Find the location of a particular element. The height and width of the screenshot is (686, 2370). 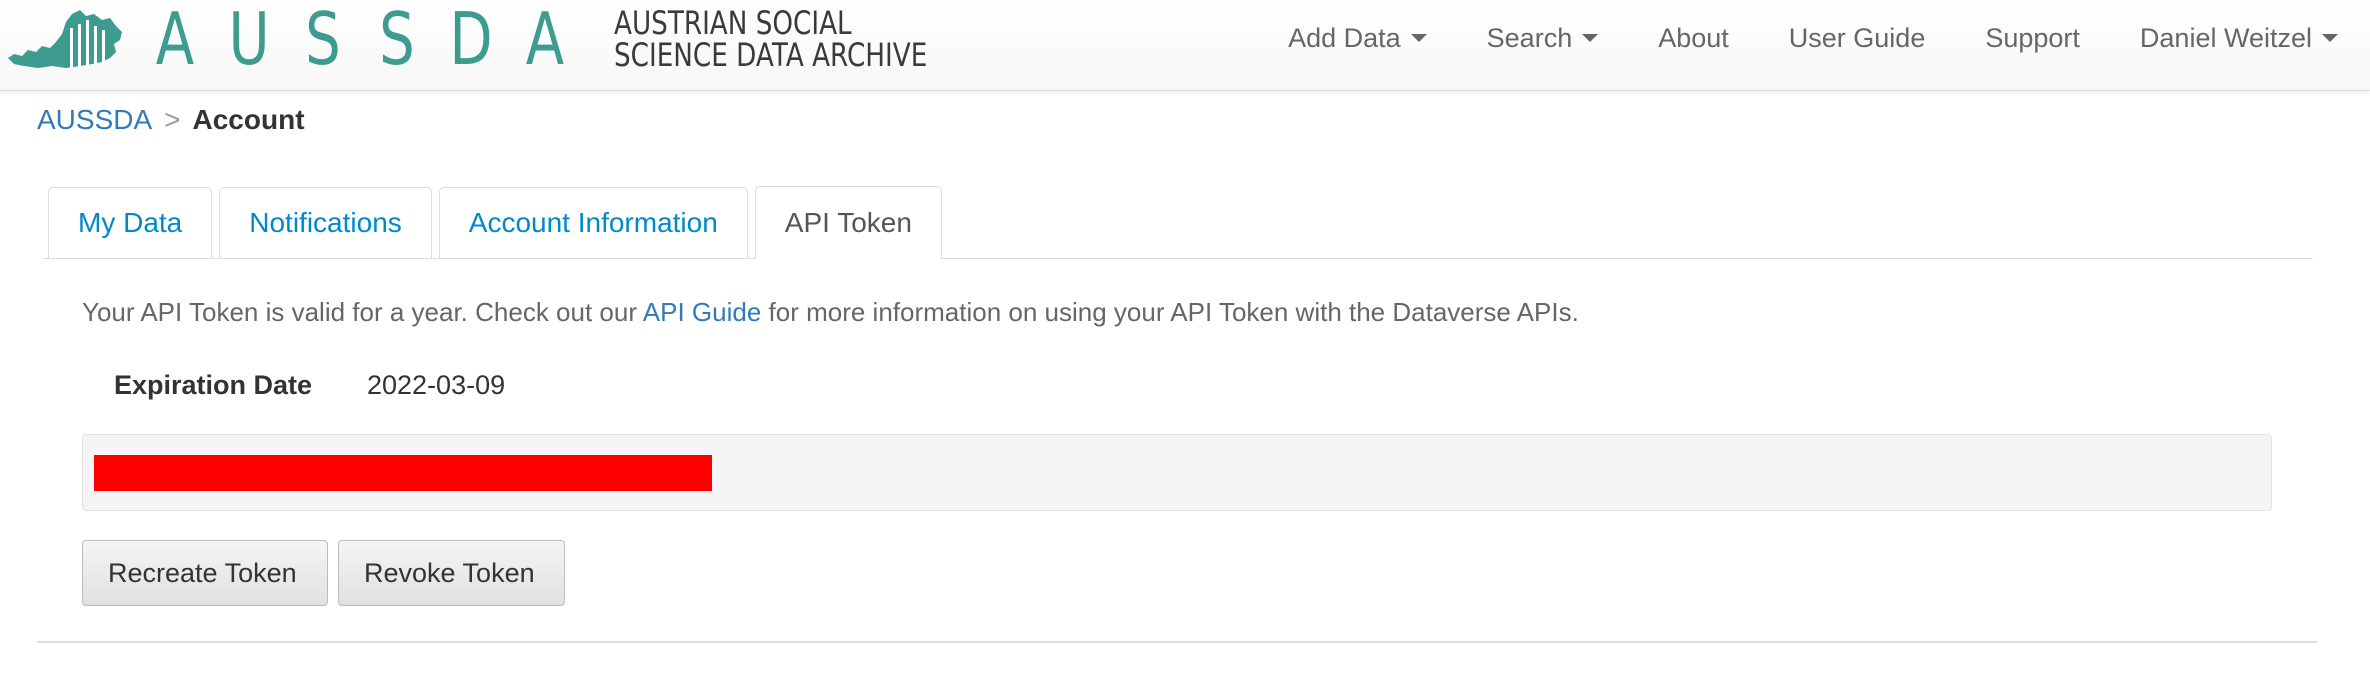

nav-user-menu-dropdown: Daniel Weitzel is located at coordinates (2239, 38).